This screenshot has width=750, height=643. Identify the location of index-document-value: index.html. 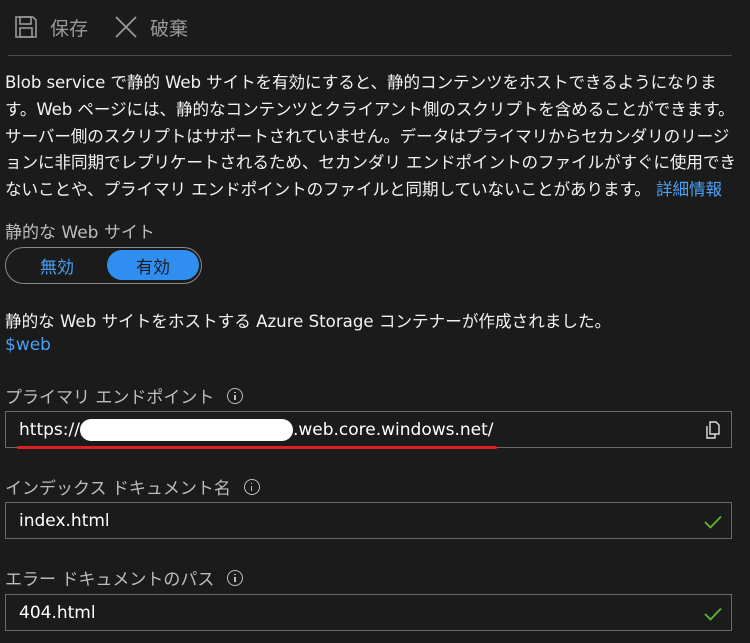
(64, 520).